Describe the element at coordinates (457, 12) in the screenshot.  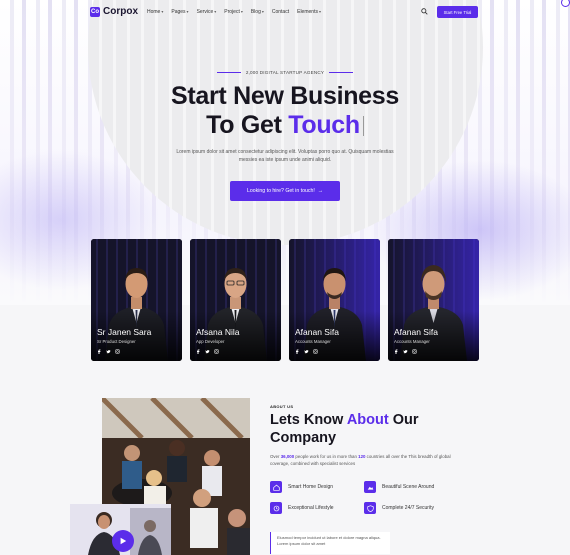
I see `start-free-trial-button: Start Free Trial` at that location.